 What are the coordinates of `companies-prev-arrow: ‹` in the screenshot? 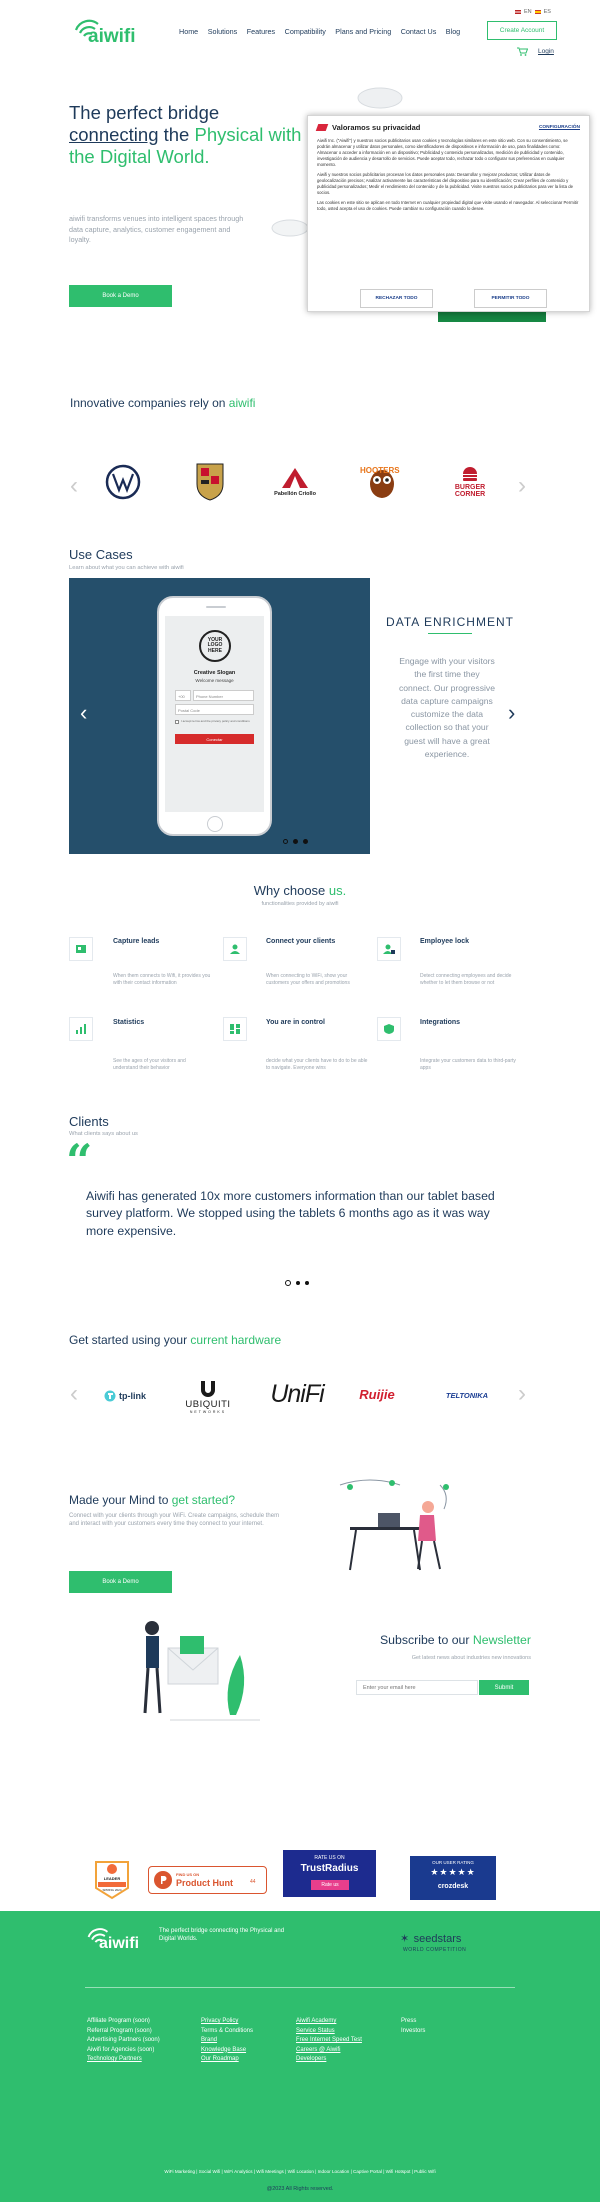 It's located at (74, 486).